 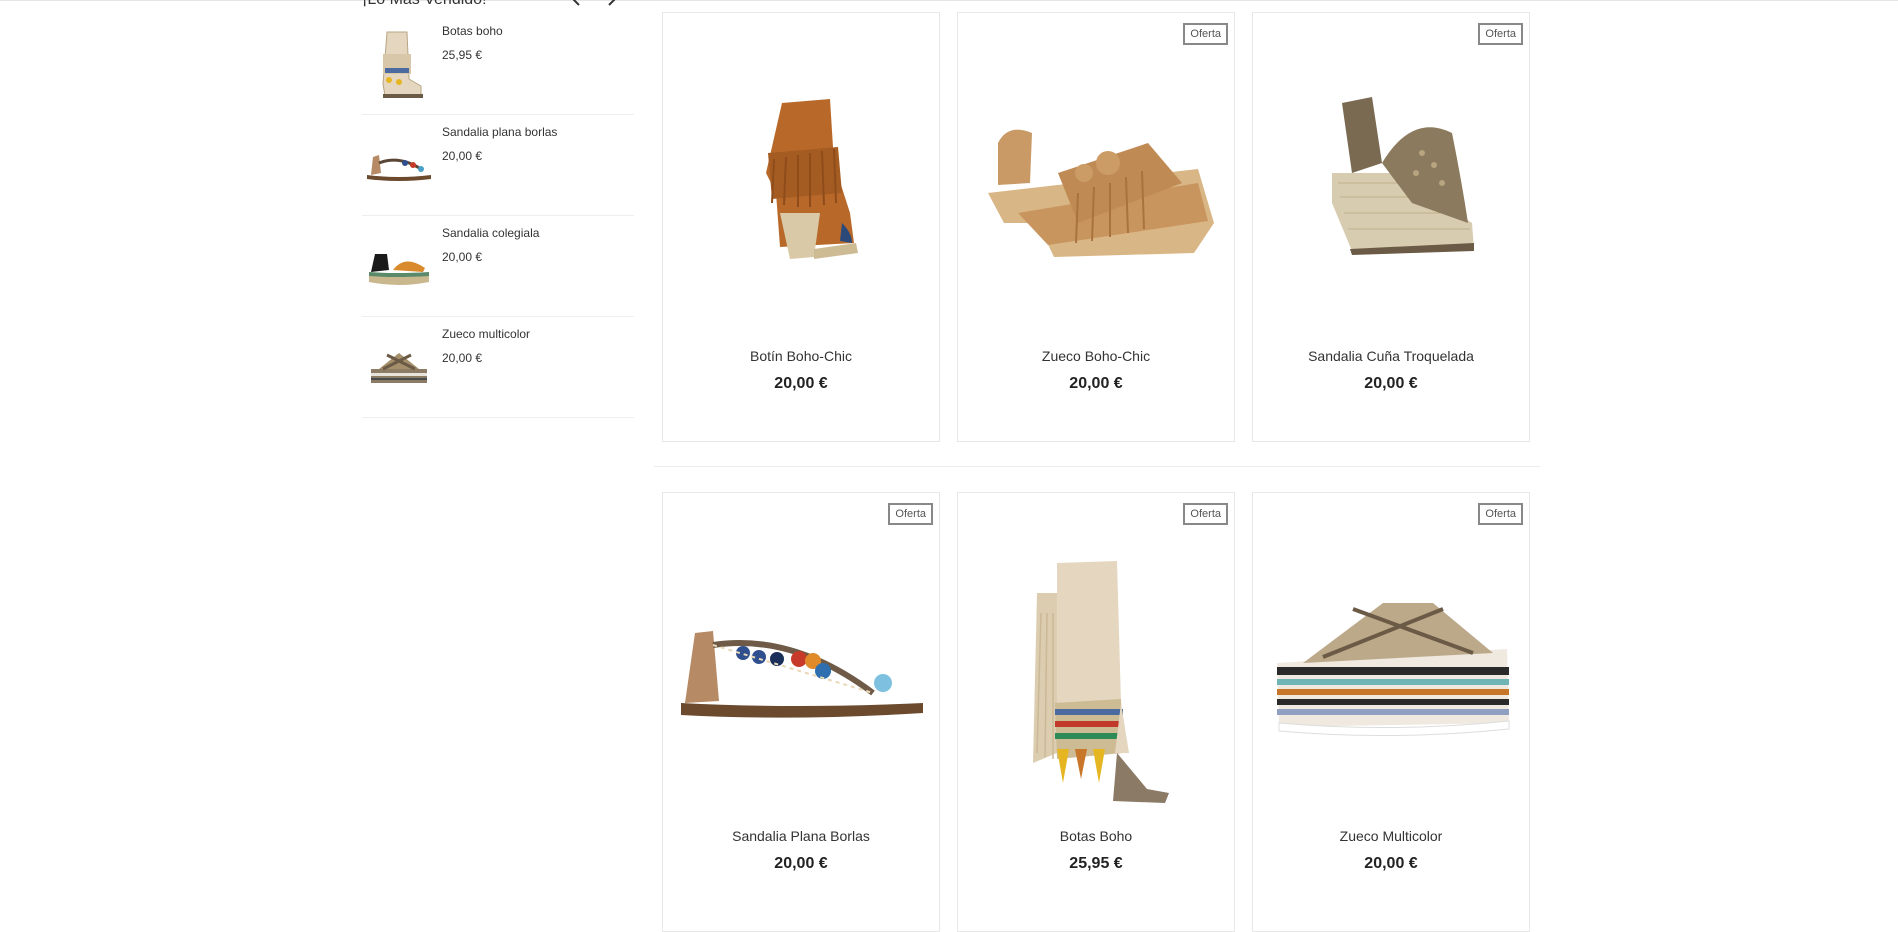 I want to click on product-card: Oferta Sandalia Plana Borlas 20,00 €, so click(x=801, y=712).